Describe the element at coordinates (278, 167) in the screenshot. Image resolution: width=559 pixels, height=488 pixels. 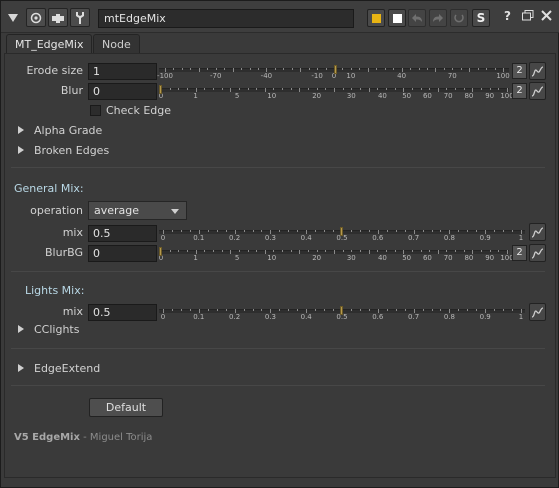
I see `divider` at that location.